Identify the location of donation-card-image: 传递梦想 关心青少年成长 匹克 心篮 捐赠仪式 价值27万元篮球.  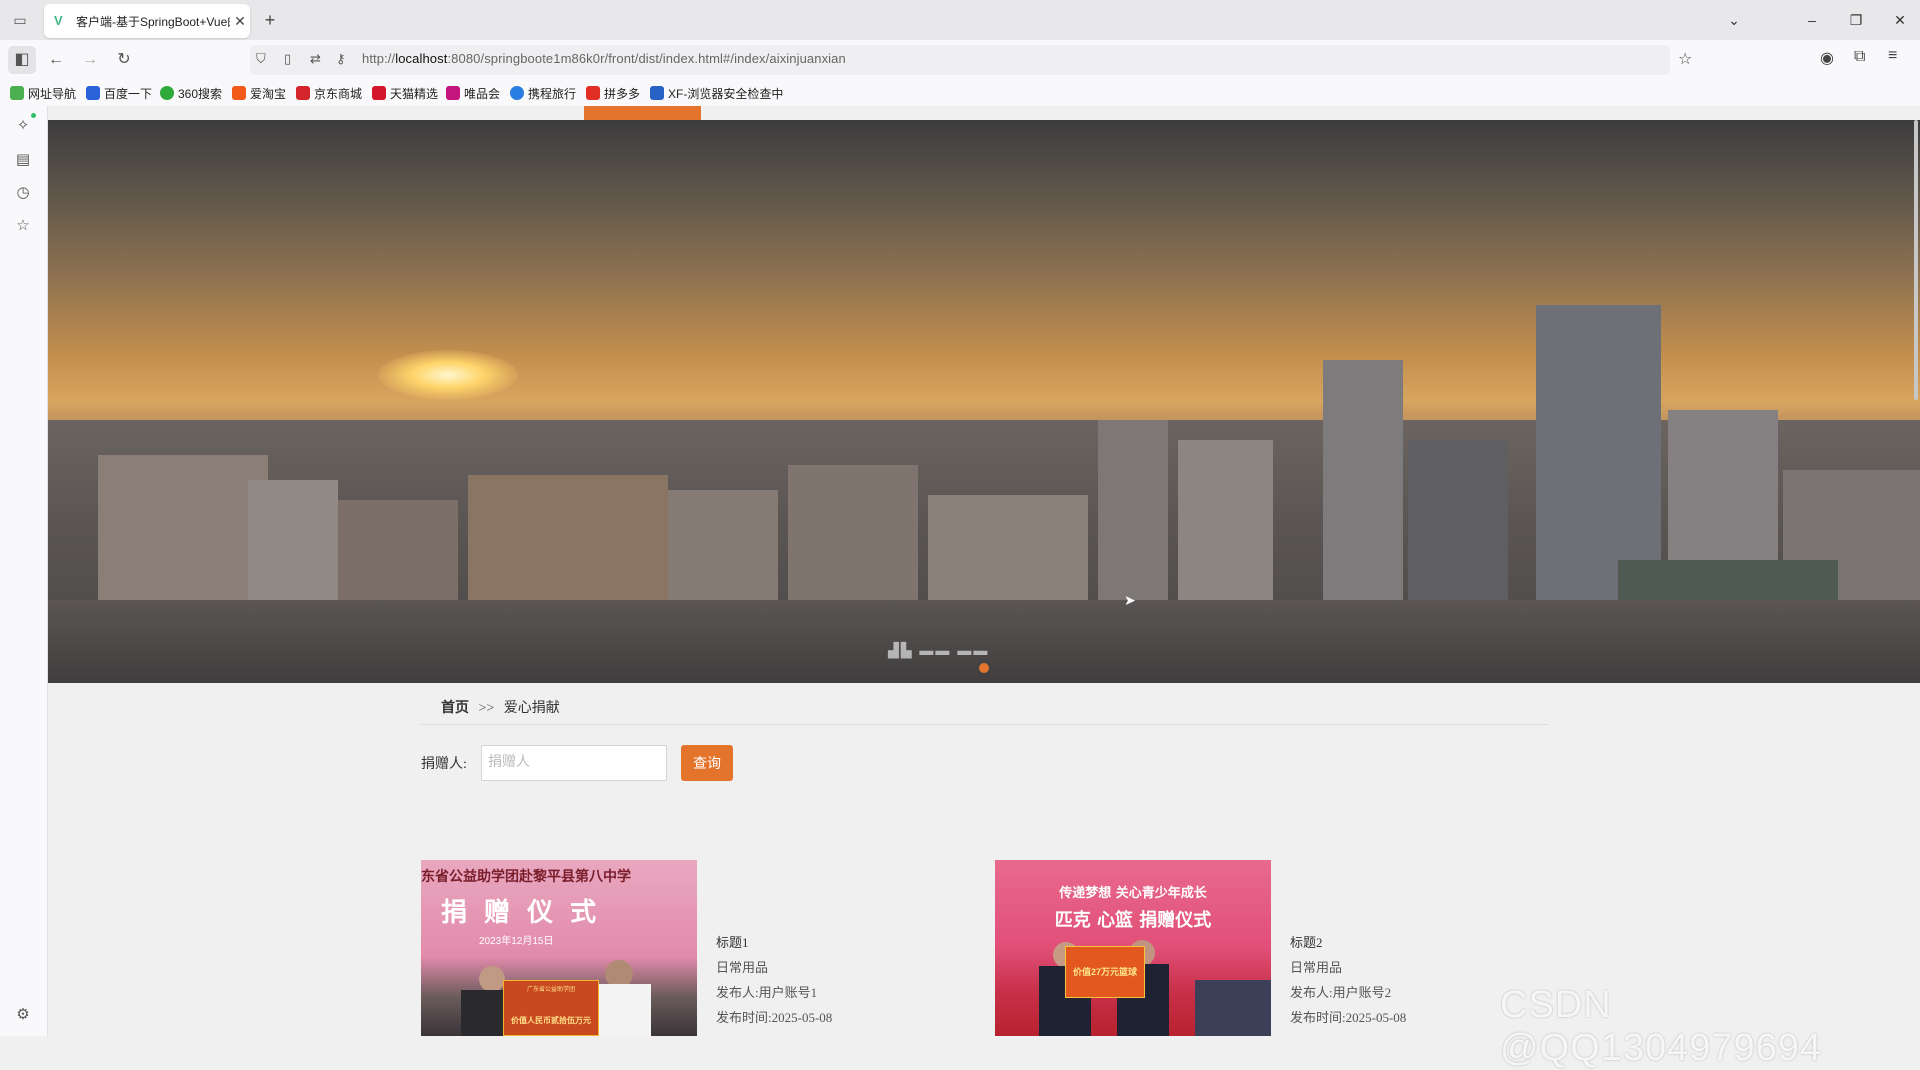
(1133, 948).